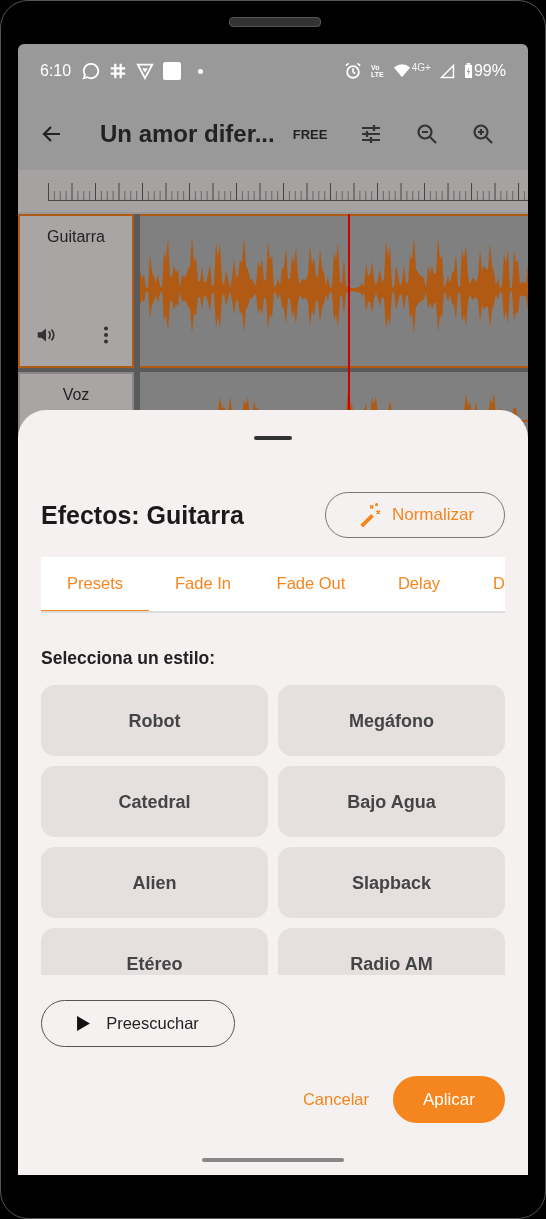  I want to click on battery-icon, so click(468, 71).